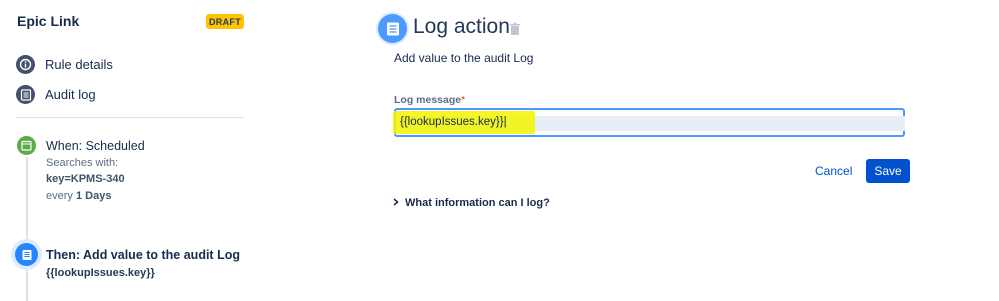  Describe the element at coordinates (82, 163) in the screenshot. I see `trigger-description: Searches with:` at that location.